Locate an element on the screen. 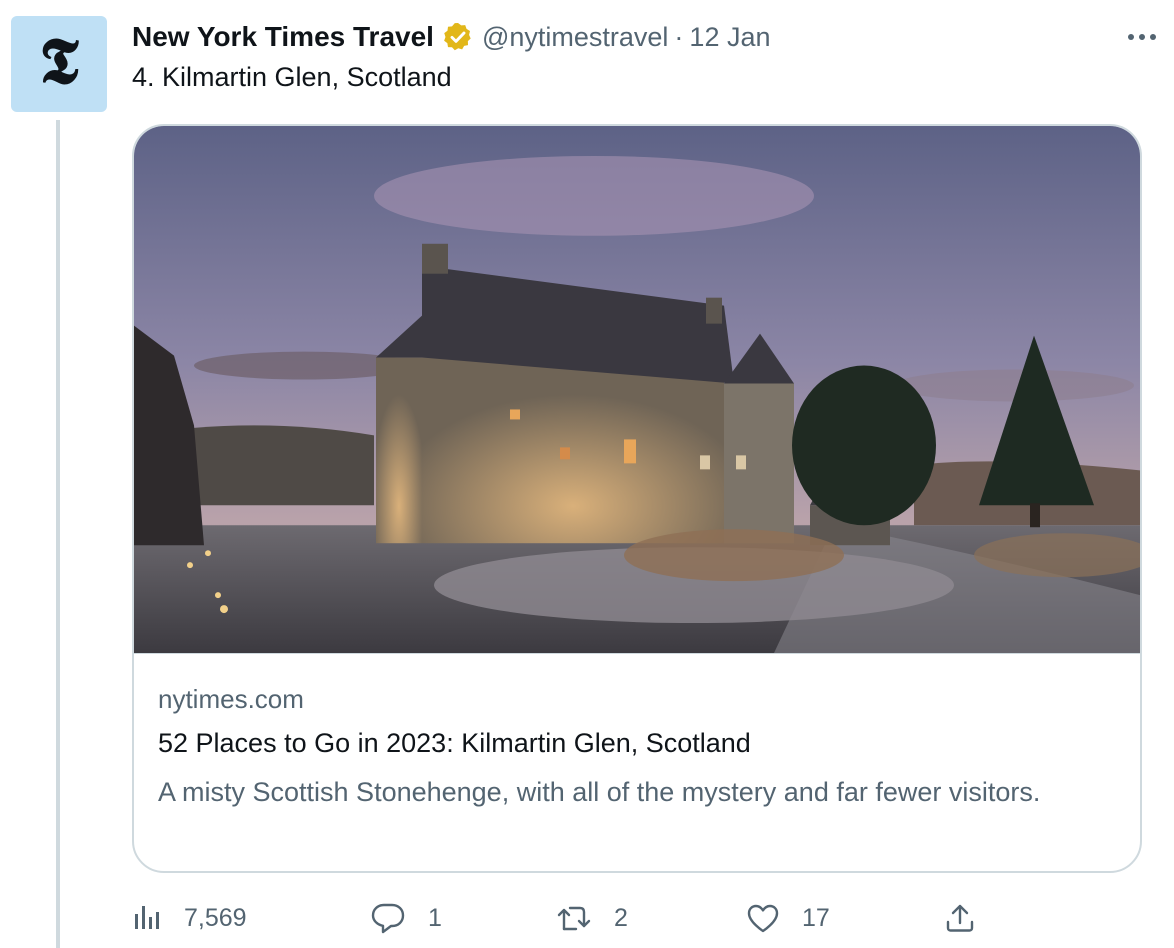 The width and height of the screenshot is (1174, 948). reply-button: 1 is located at coordinates (406, 918).